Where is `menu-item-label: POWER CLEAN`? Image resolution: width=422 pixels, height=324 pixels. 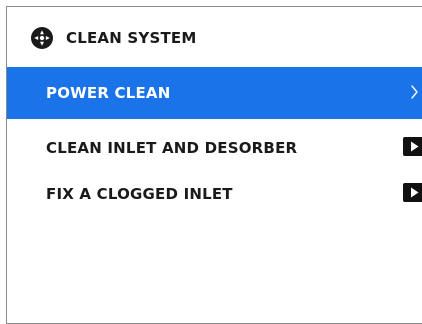
menu-item-label: POWER CLEAN is located at coordinates (108, 93).